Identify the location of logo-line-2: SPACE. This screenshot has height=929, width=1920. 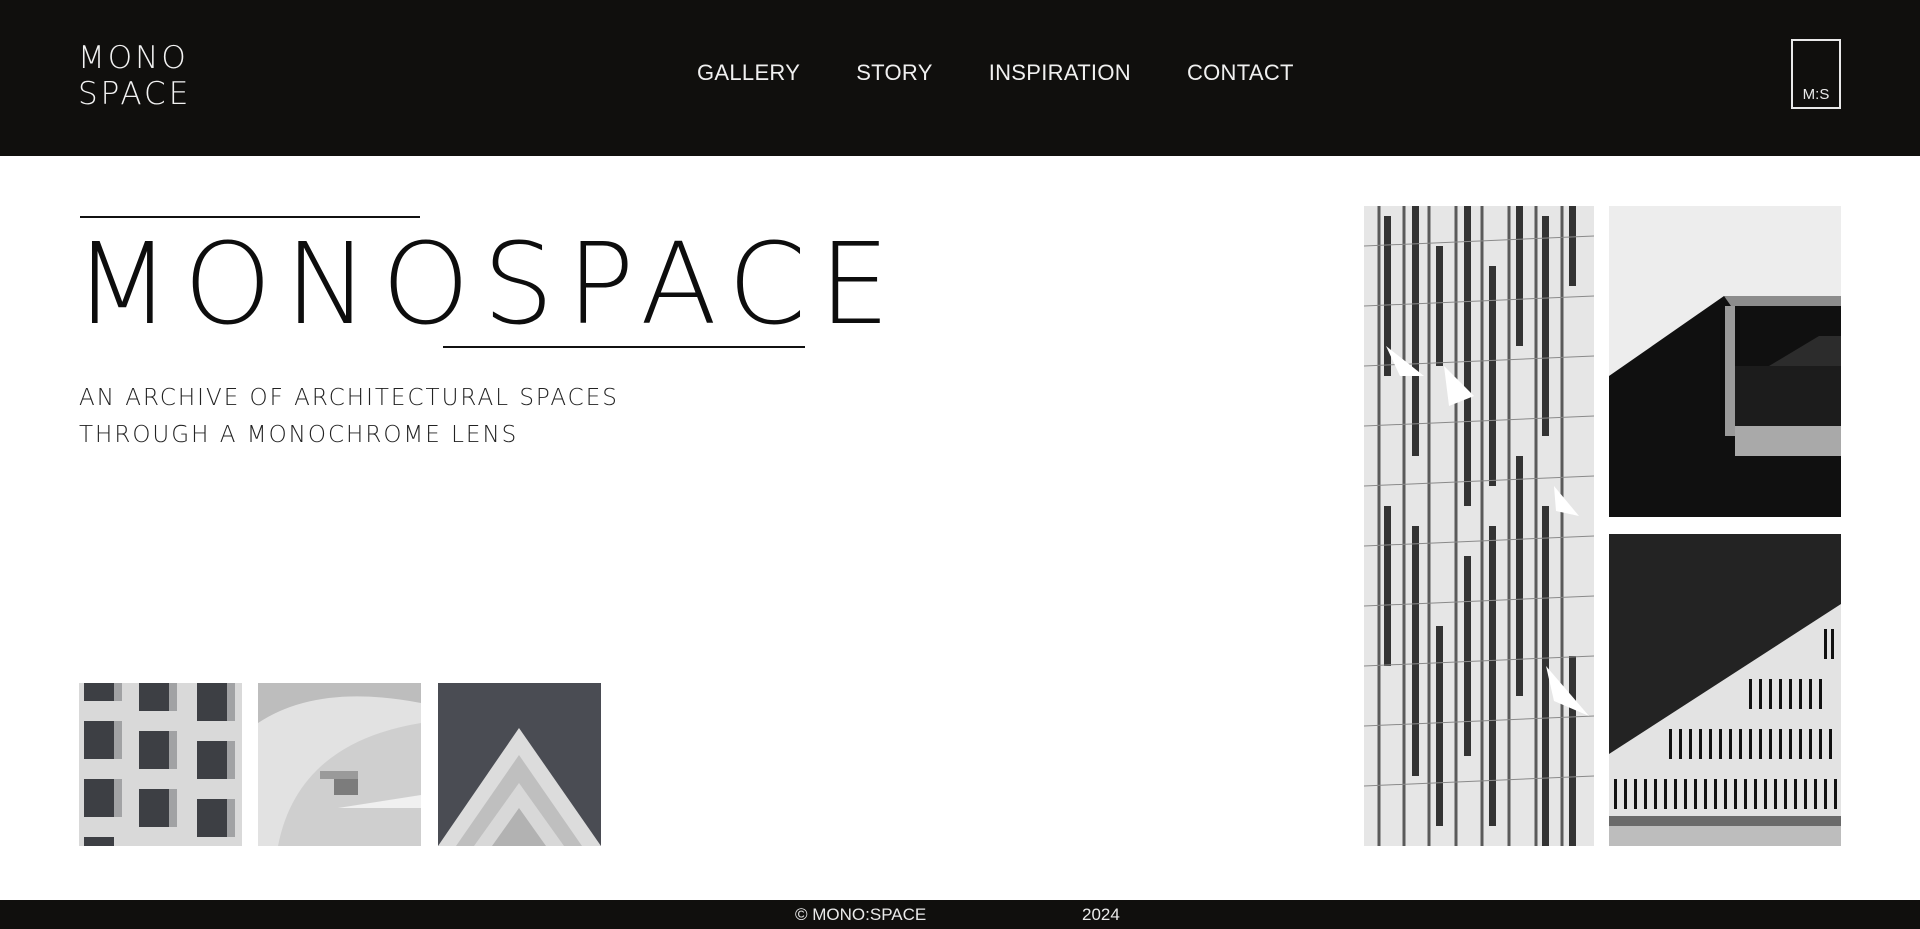
(135, 94).